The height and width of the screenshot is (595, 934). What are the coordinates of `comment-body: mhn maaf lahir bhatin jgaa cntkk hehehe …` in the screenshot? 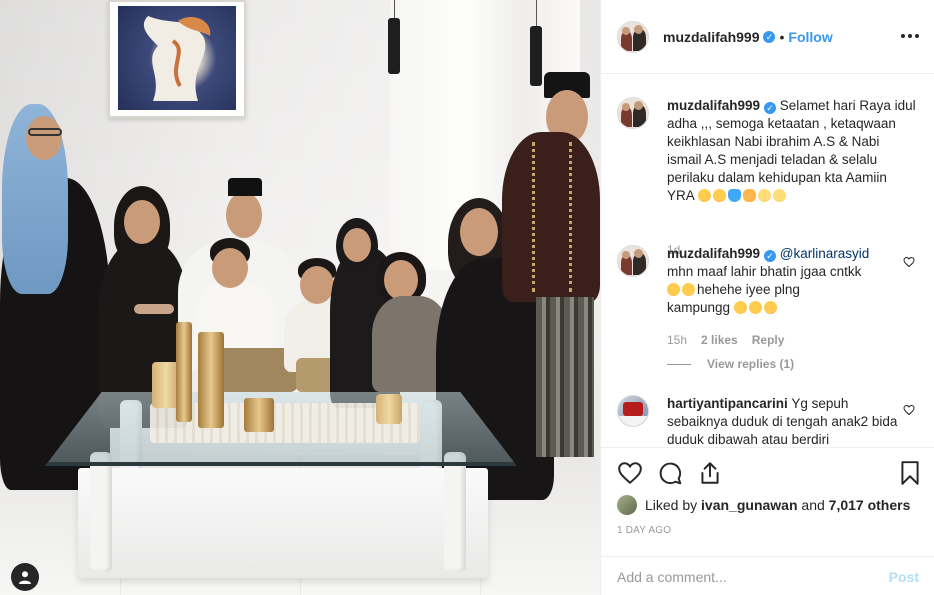 It's located at (785, 290).